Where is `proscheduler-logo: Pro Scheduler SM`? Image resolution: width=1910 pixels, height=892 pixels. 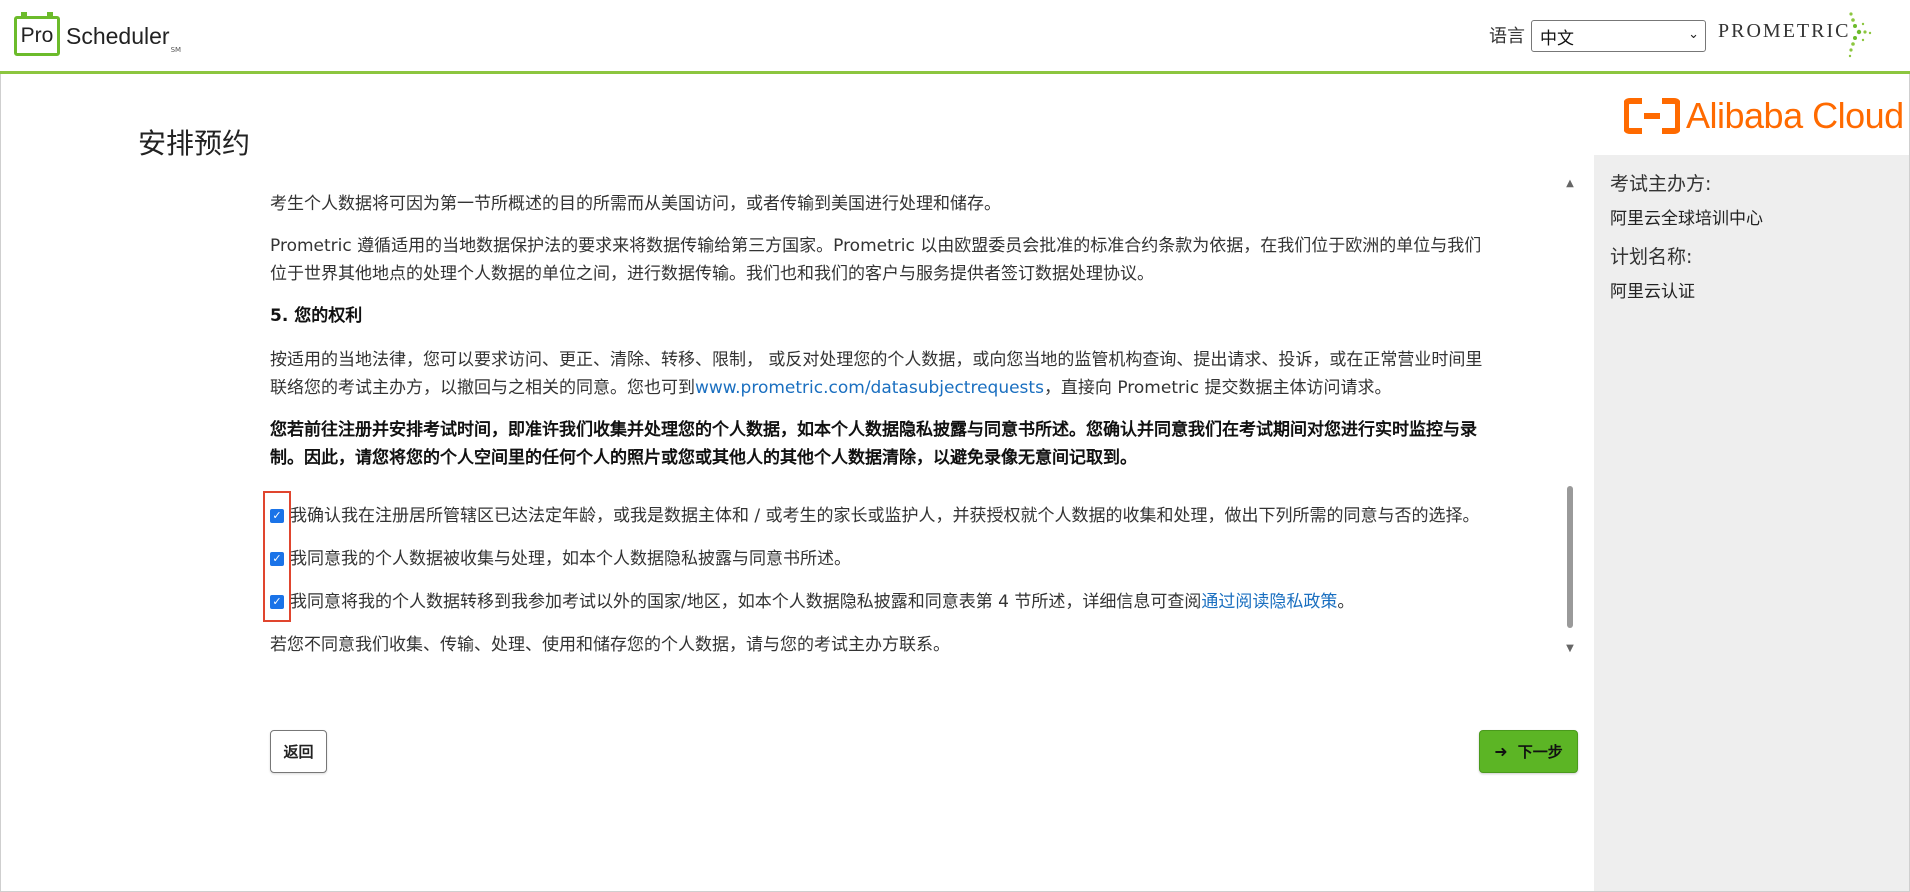 proscheduler-logo: Pro Scheduler SM is located at coordinates (98, 34).